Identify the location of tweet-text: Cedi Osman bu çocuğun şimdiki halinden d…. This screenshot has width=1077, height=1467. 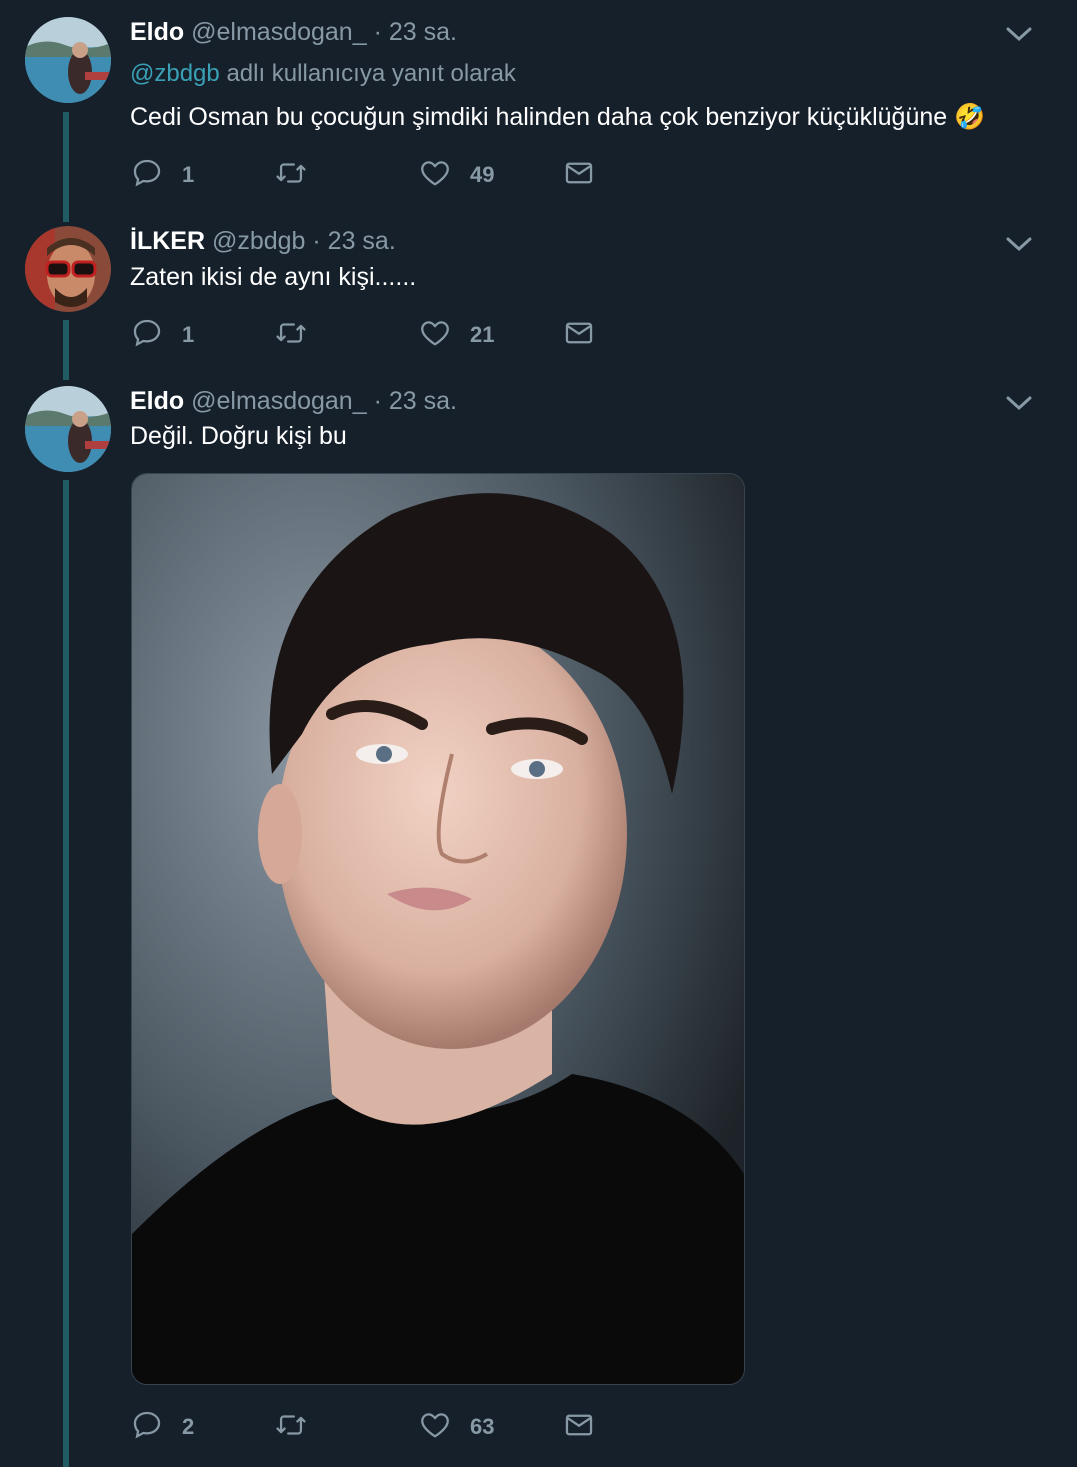
(557, 117).